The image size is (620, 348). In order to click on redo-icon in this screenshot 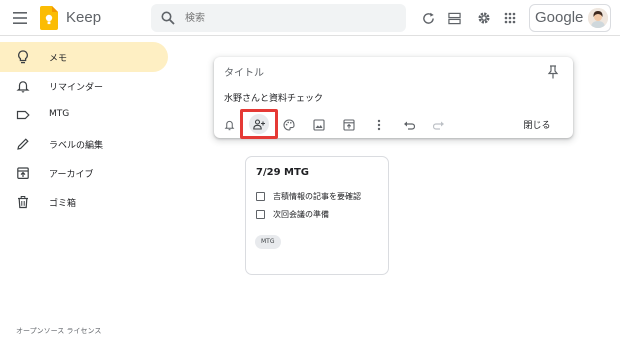, I will do `click(439, 125)`.